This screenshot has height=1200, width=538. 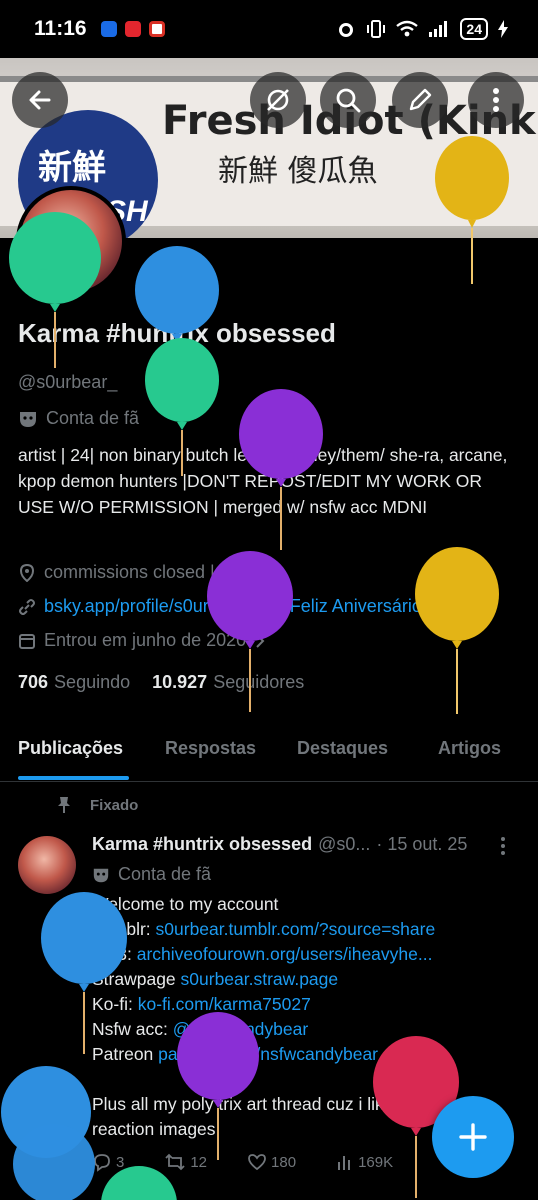 I want to click on tweet-line: Ko-fi: ko-fi.com/karma75027, so click(x=307, y=1004).